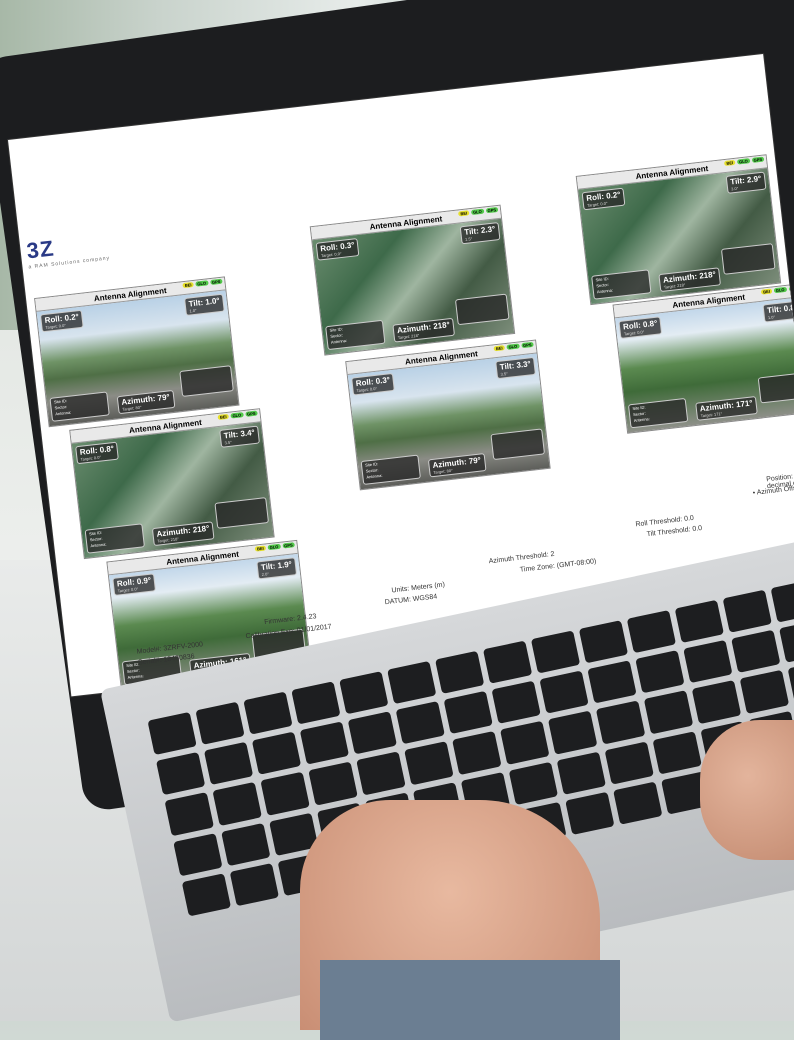 This screenshot has height=1040, width=794. Describe the element at coordinates (411, 600) in the screenshot. I see `datum-label: DATUM: WGS84` at that location.